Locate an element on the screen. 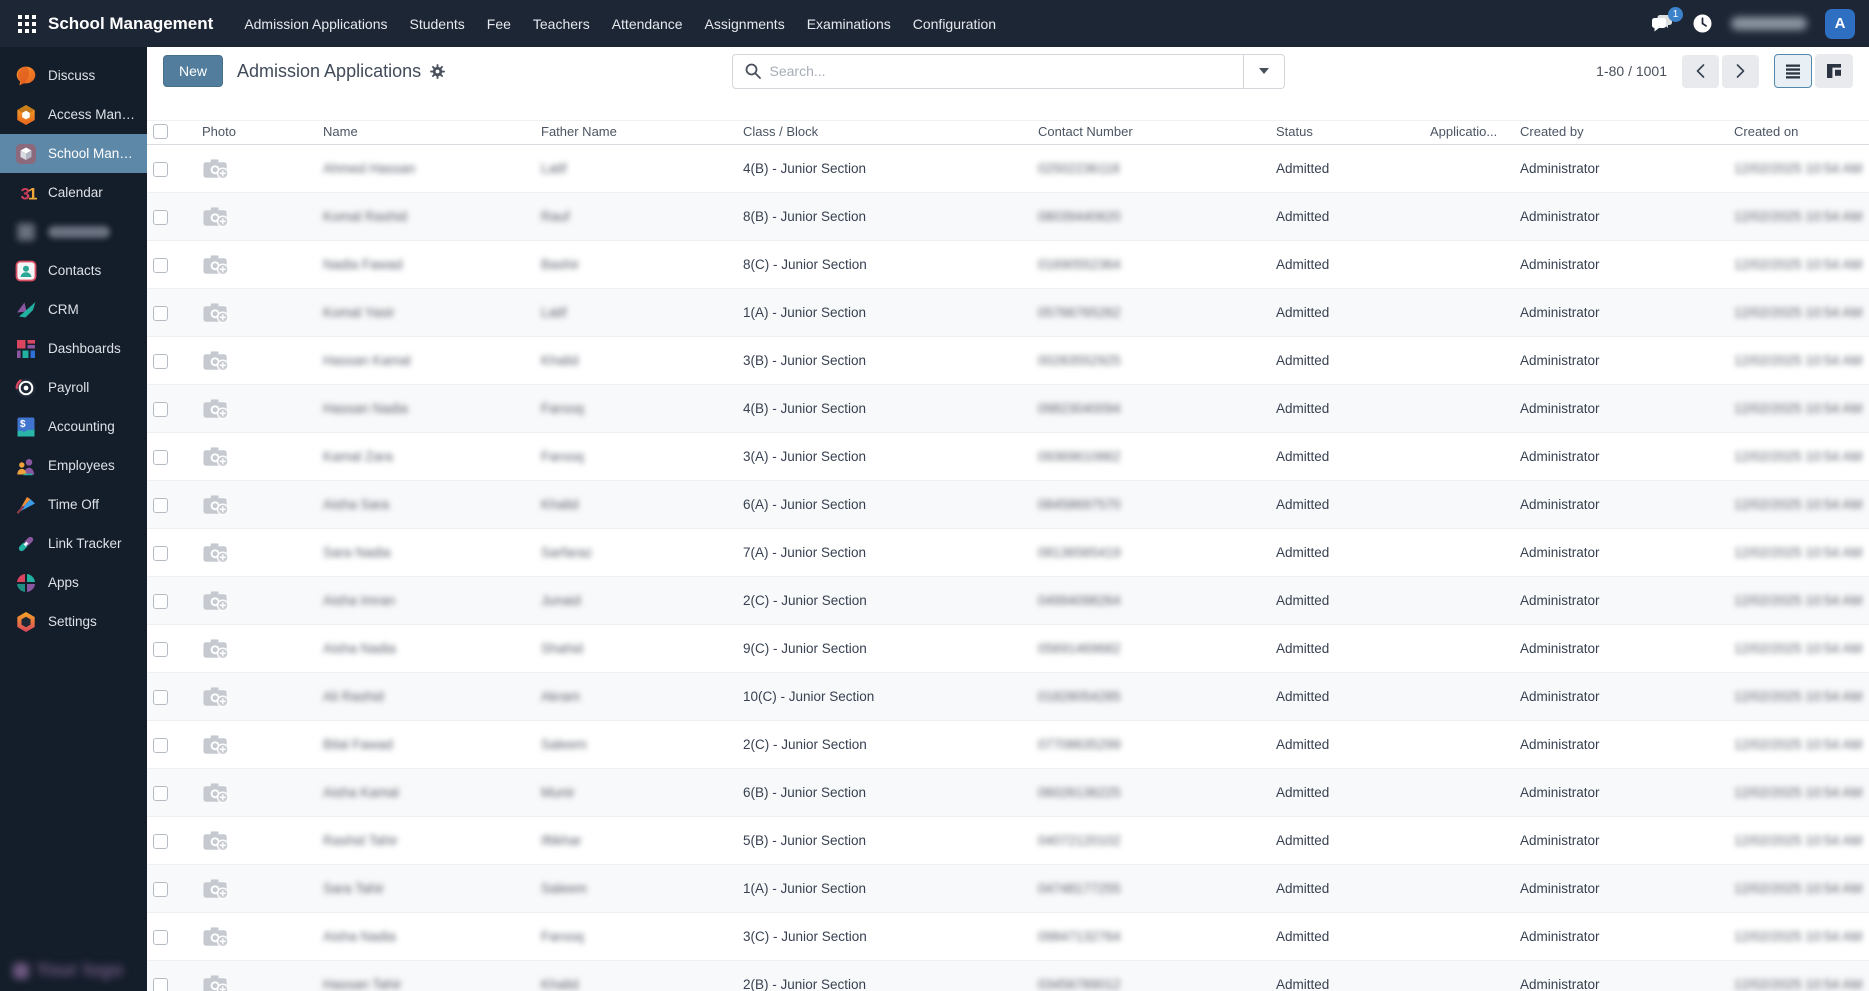 Image resolution: width=1869 pixels, height=991 pixels. column-header-contact-number: Contact Number is located at coordinates (1151, 132).